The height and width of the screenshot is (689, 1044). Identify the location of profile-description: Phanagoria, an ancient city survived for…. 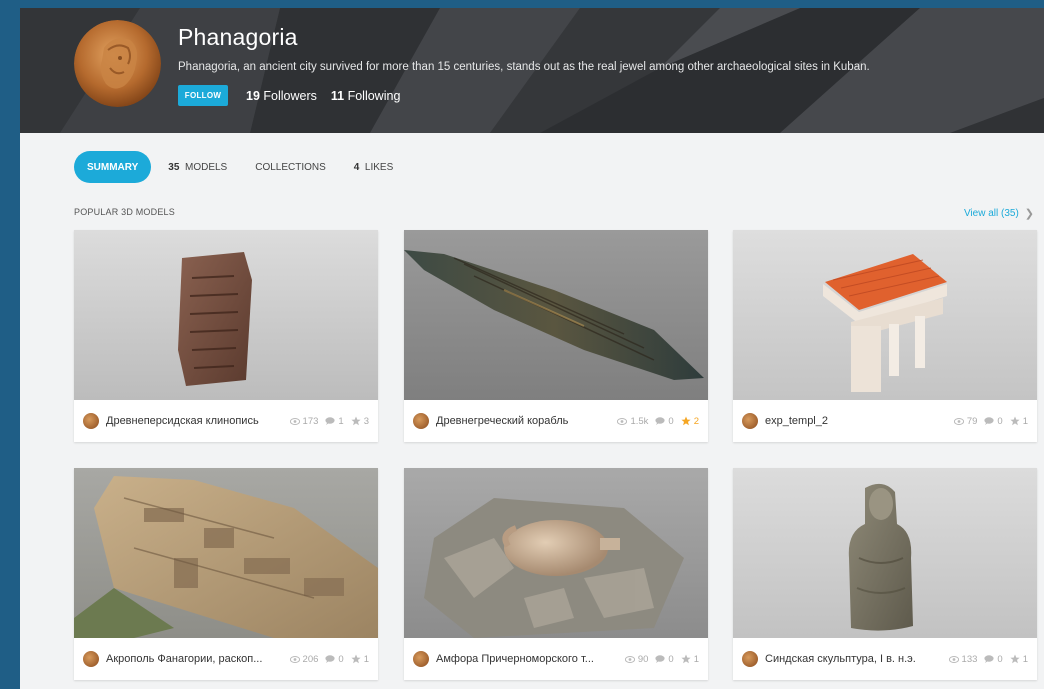
(524, 67).